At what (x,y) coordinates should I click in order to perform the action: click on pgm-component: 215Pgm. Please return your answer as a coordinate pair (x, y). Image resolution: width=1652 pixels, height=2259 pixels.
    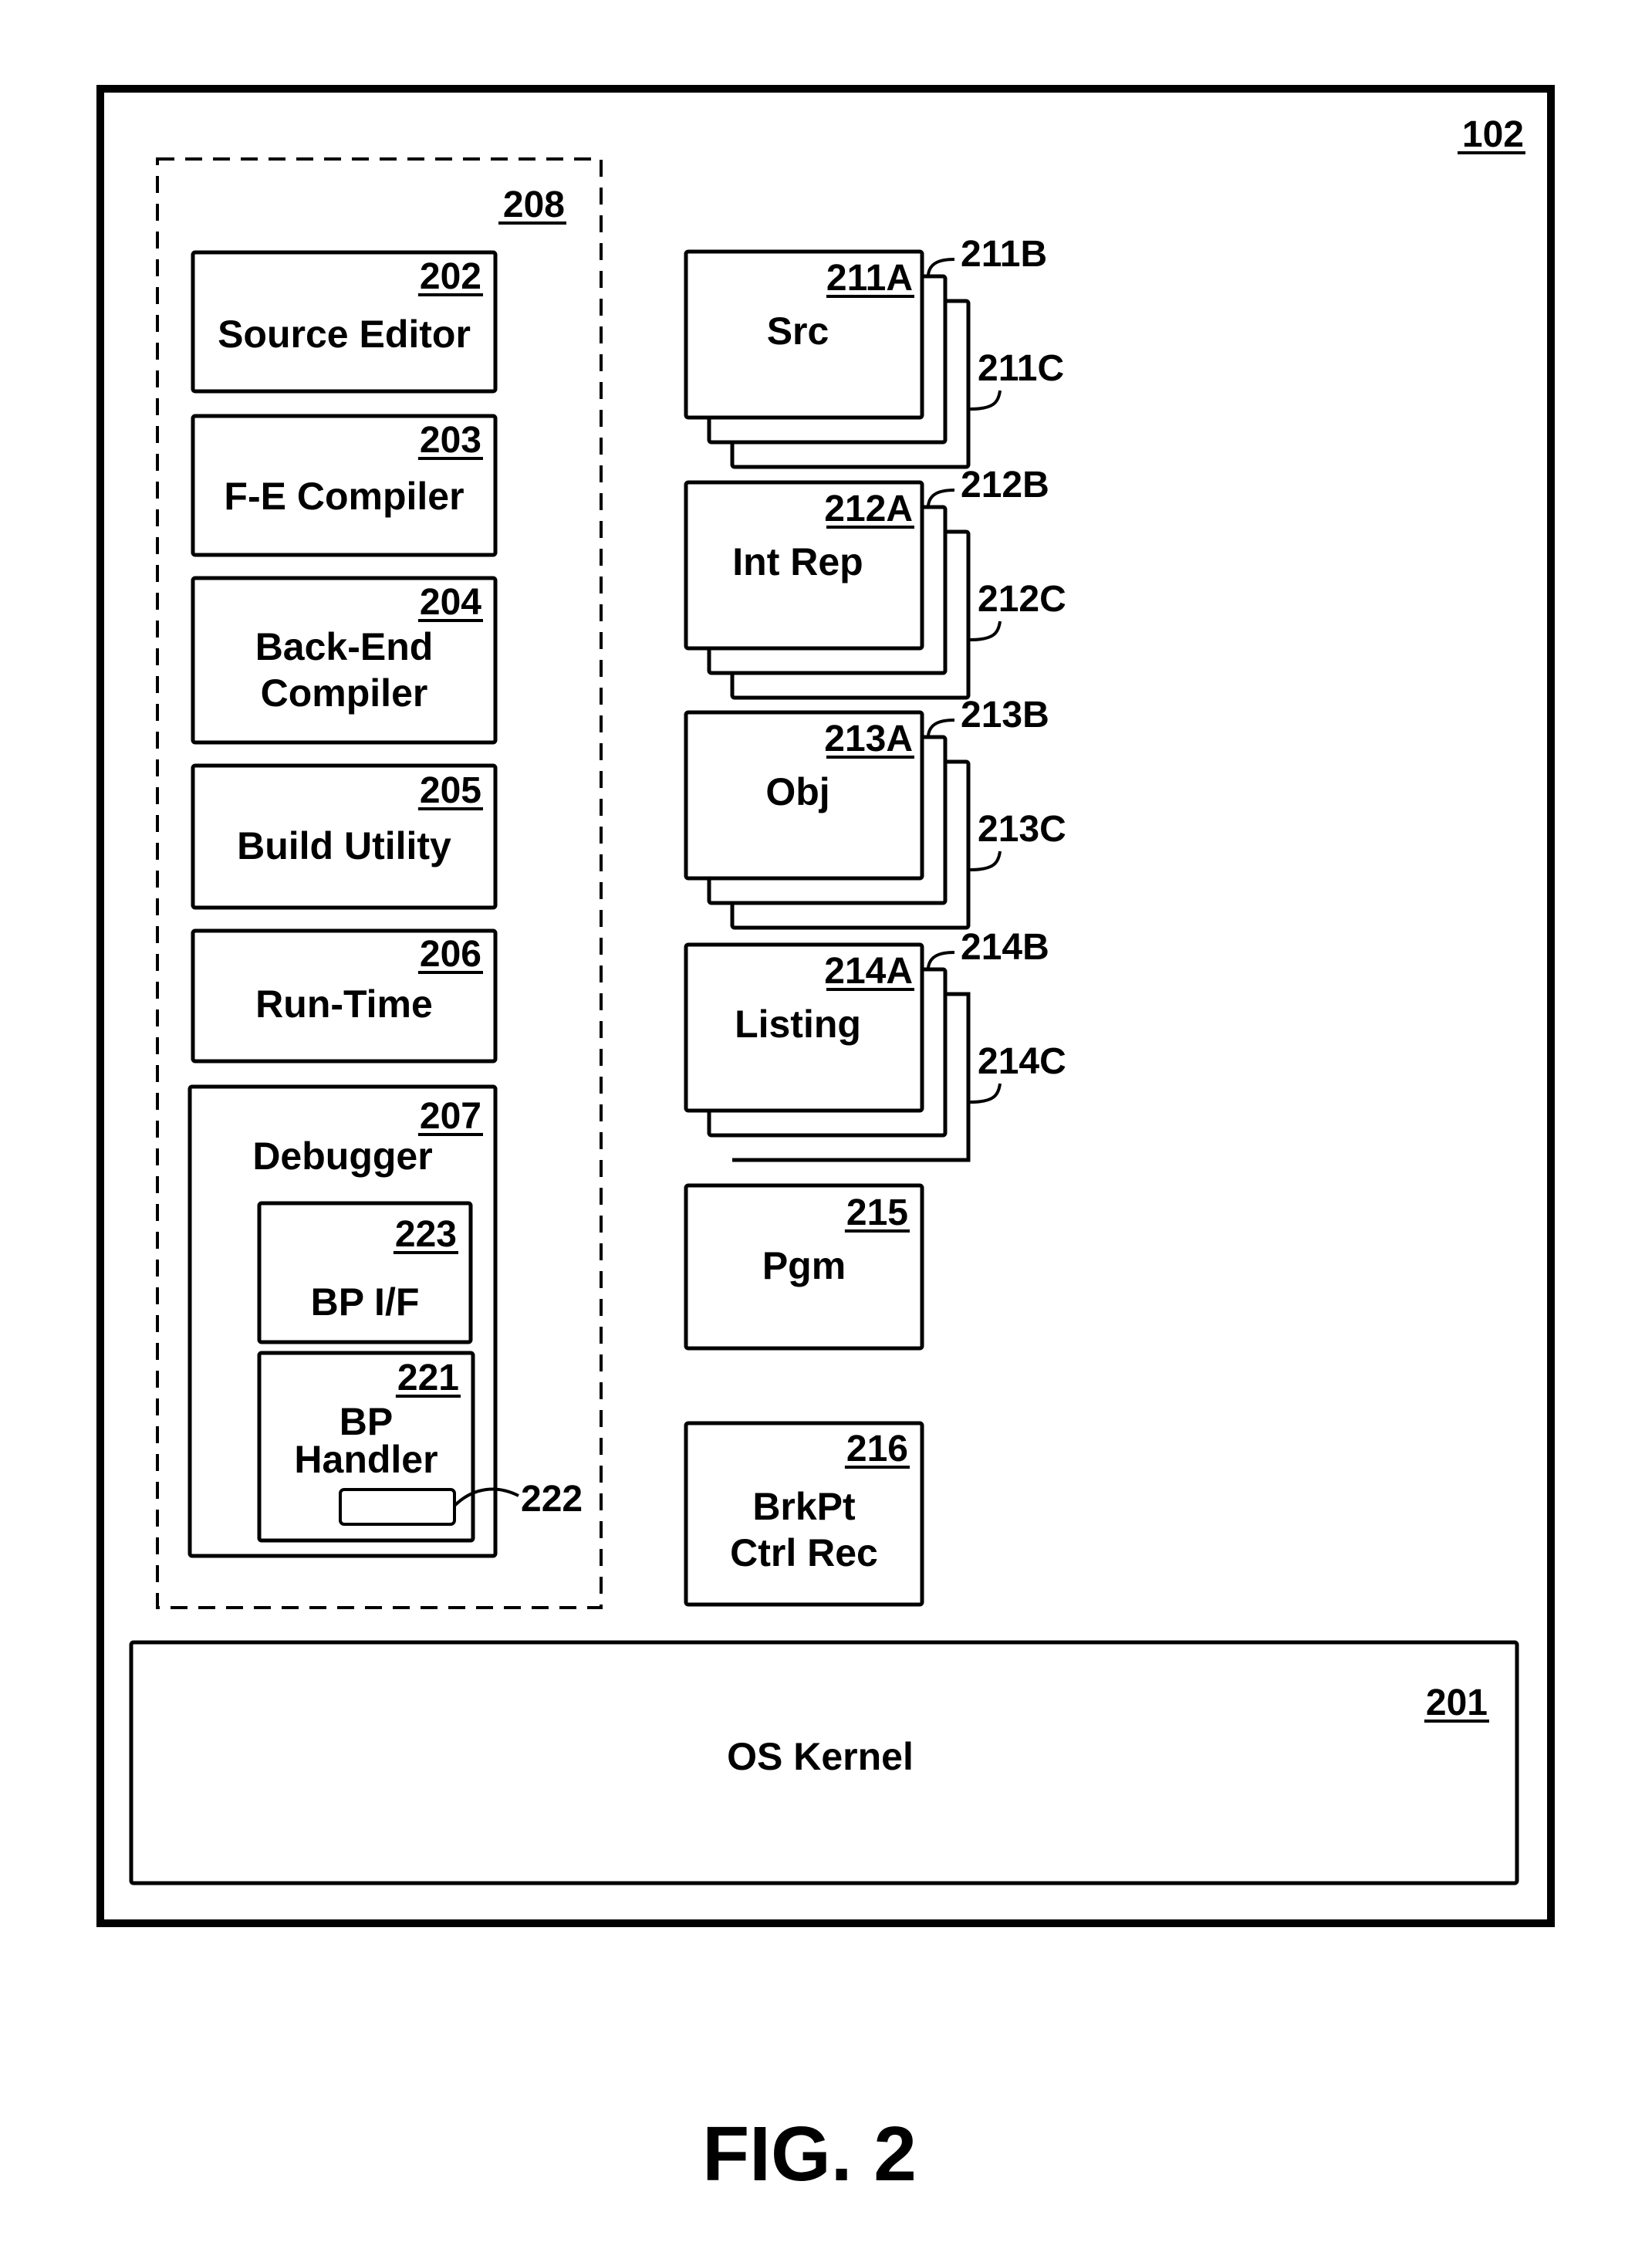
    Looking at the image, I should click on (804, 1267).